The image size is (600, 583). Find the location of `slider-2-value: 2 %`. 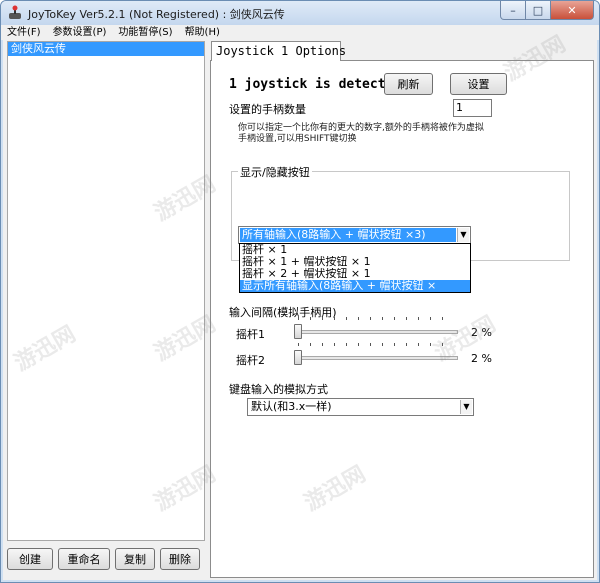

slider-2-value: 2 % is located at coordinates (481, 358).